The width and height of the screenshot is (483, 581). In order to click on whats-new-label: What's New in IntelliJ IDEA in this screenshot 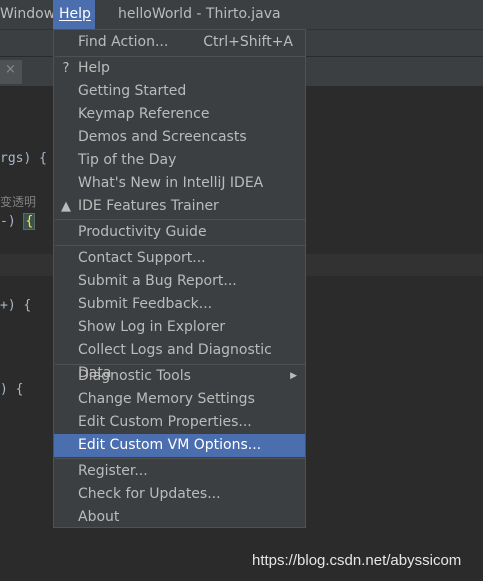, I will do `click(171, 183)`.